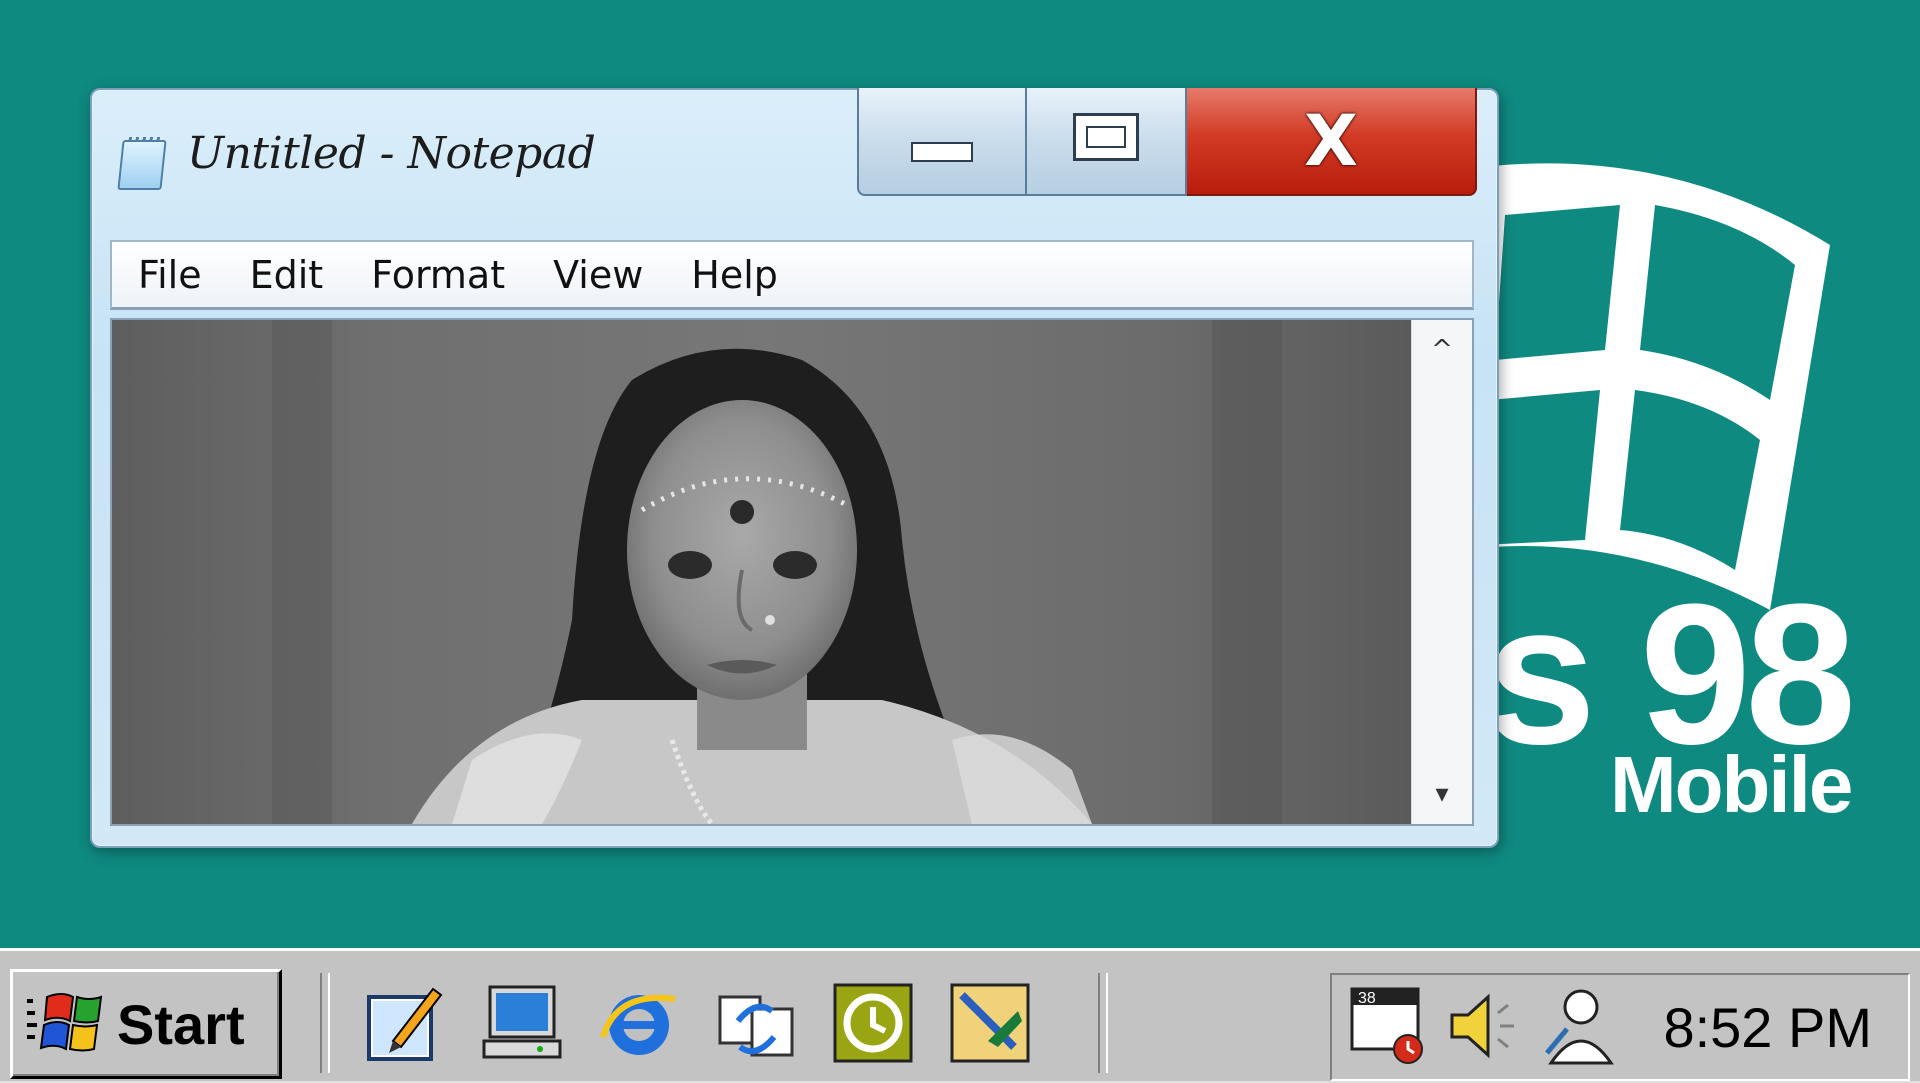 The image size is (1920, 1083). I want to click on taskbar-clock: 8:52 PM, so click(1767, 1027).